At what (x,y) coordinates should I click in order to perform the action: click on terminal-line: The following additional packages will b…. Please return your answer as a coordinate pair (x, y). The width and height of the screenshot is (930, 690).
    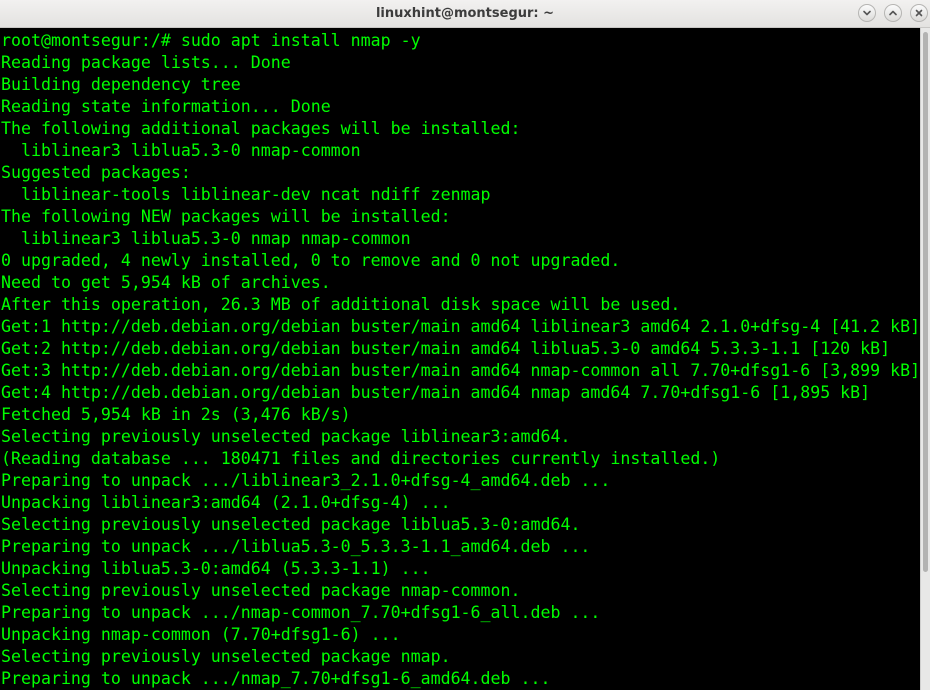
    Looking at the image, I should click on (261, 128).